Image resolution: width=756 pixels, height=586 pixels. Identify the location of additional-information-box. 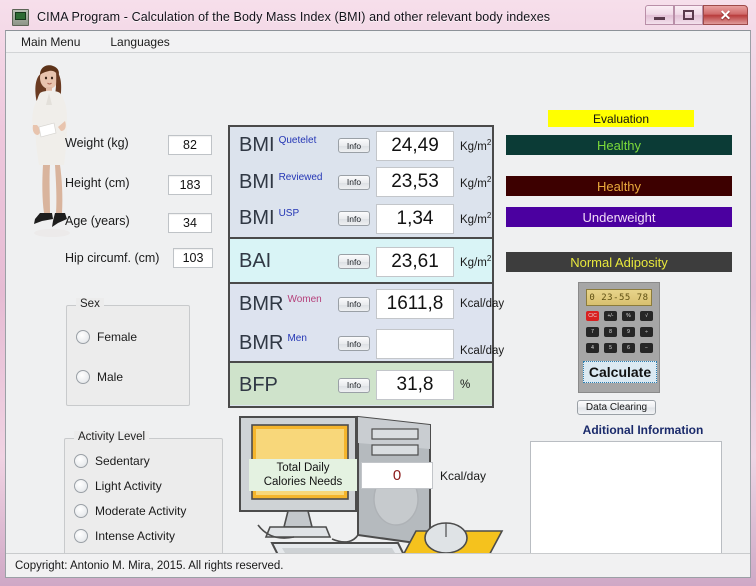
(626, 506).